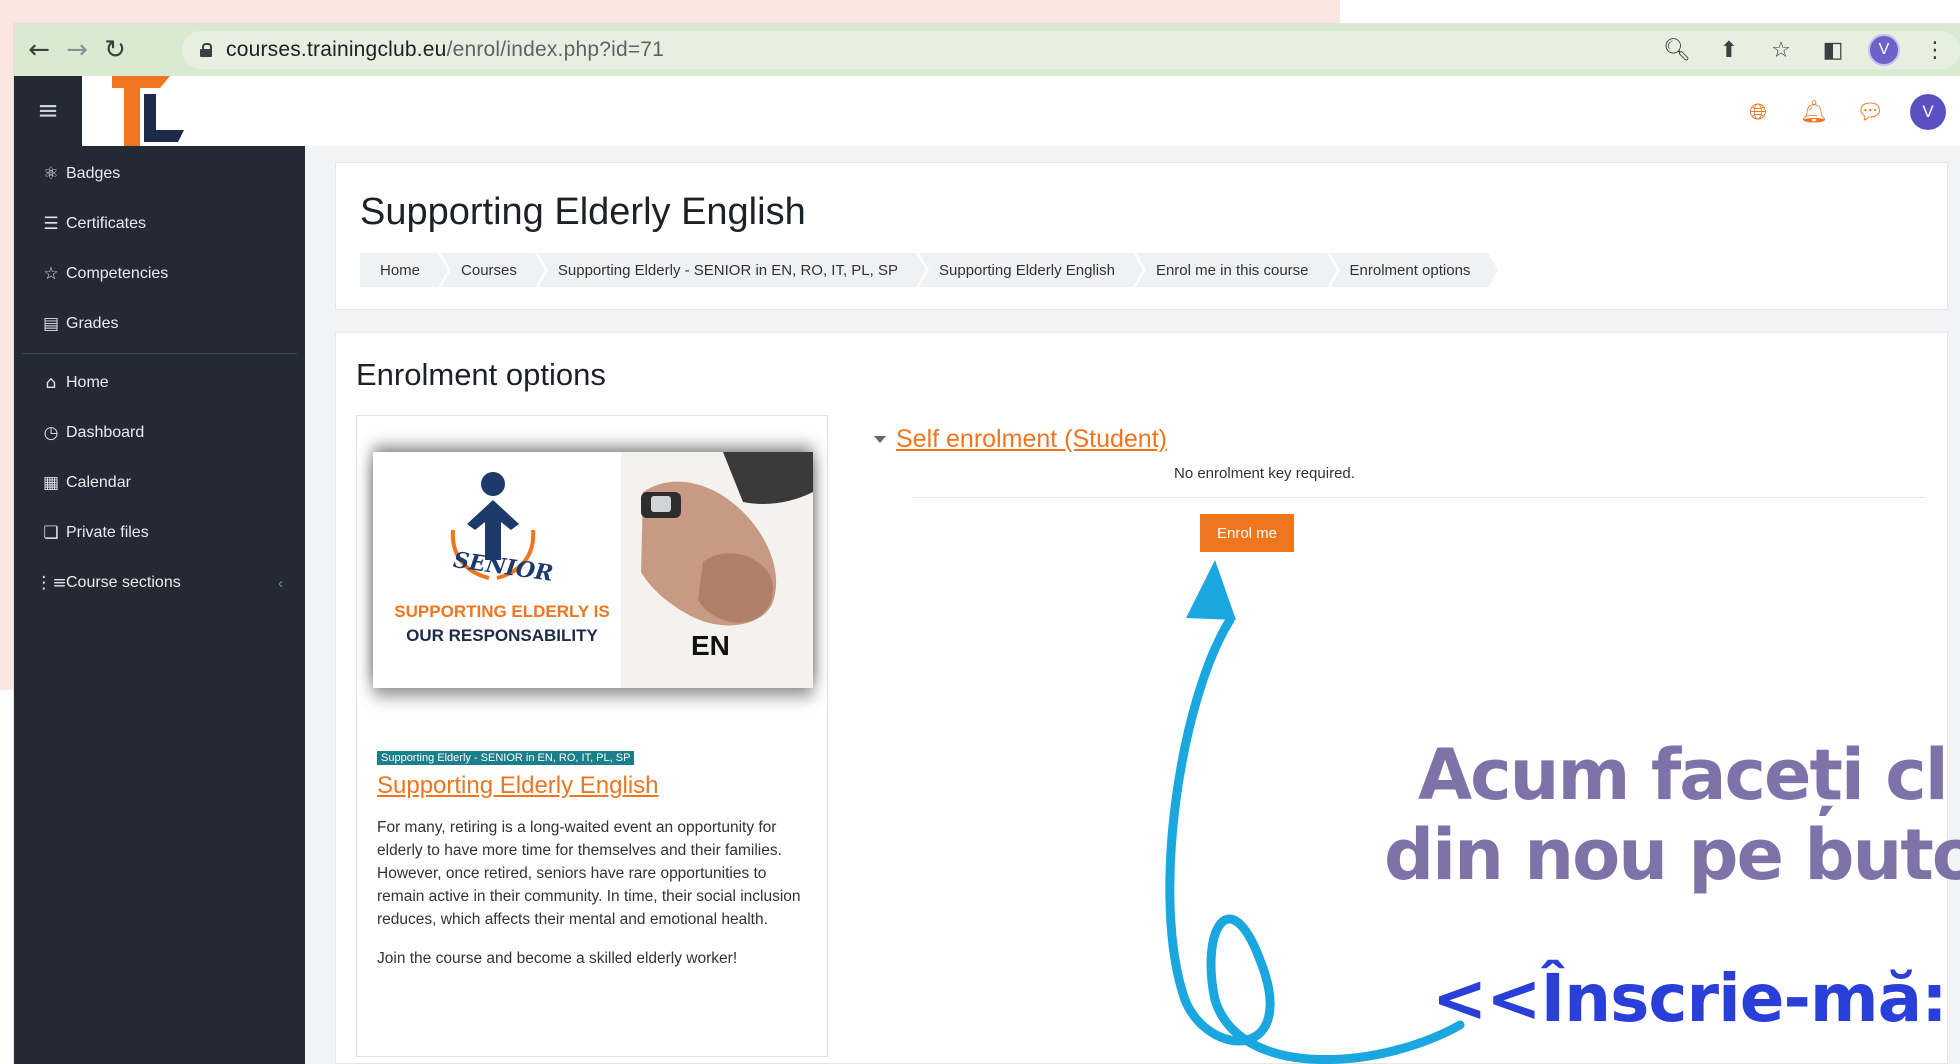  I want to click on sidebar-item-calendar: ▦ Calendar, so click(159, 483).